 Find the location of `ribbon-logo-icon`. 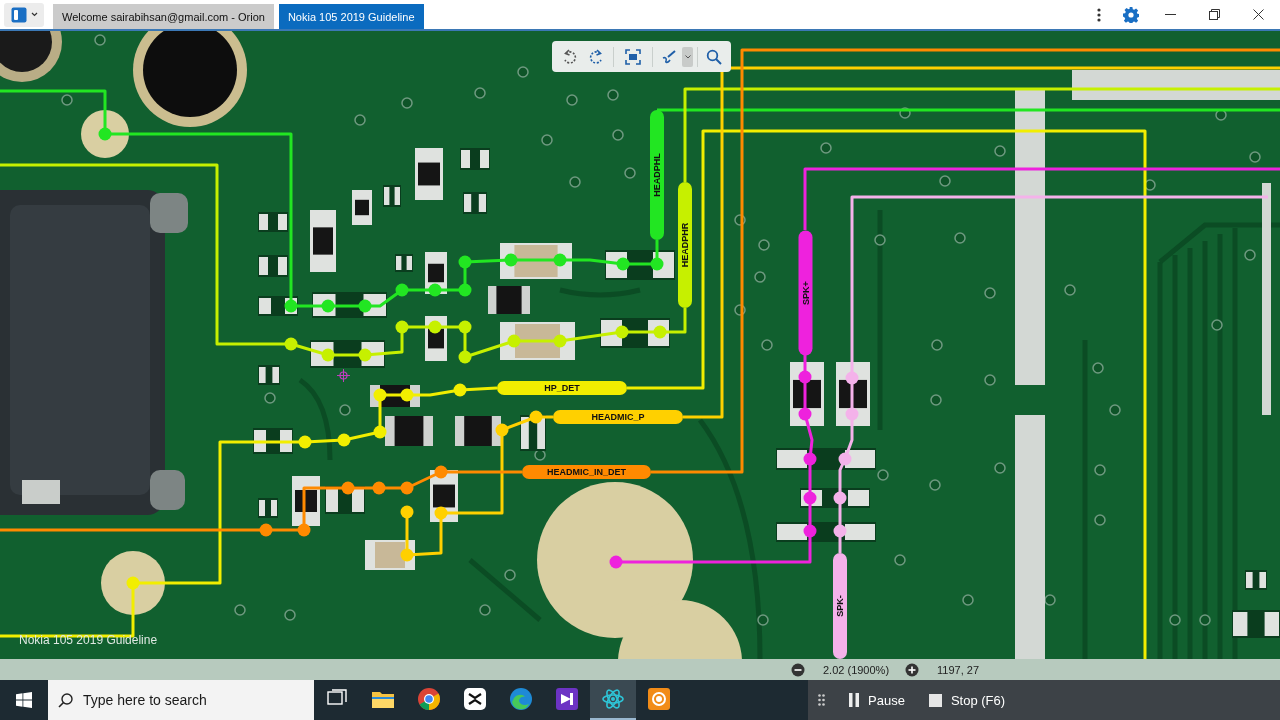

ribbon-logo-icon is located at coordinates (567, 699).